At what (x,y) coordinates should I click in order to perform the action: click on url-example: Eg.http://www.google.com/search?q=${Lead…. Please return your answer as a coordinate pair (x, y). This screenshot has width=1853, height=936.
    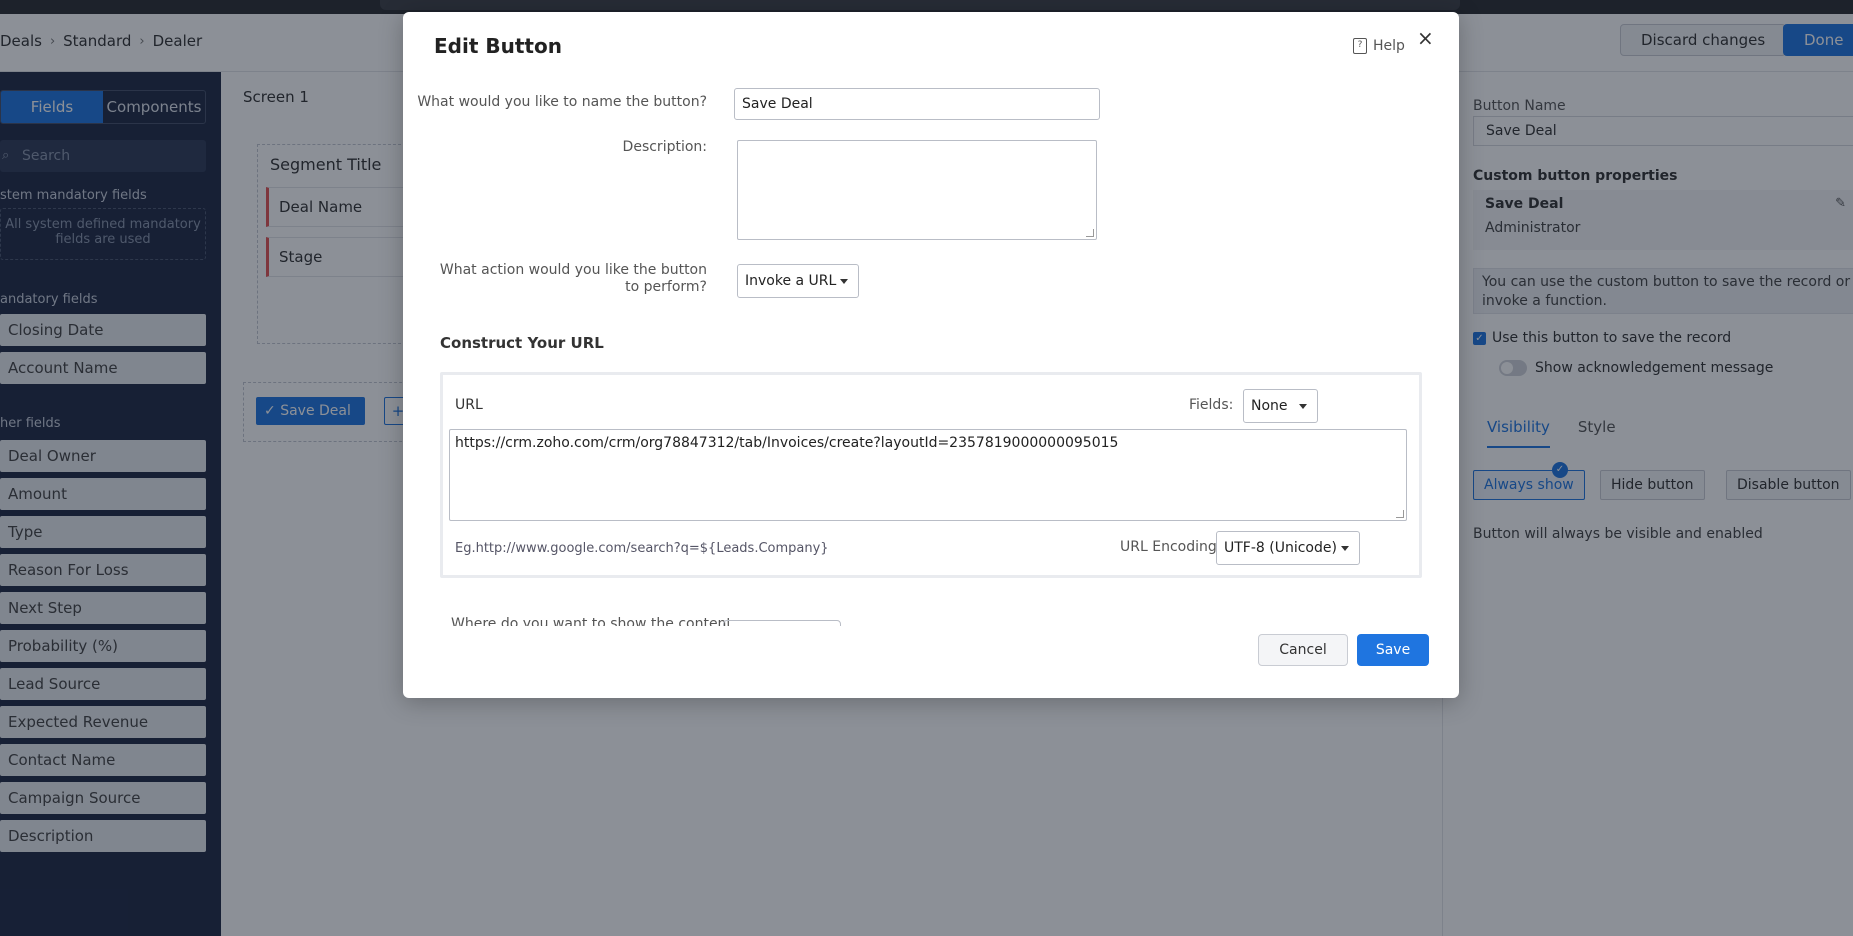
    Looking at the image, I should click on (642, 548).